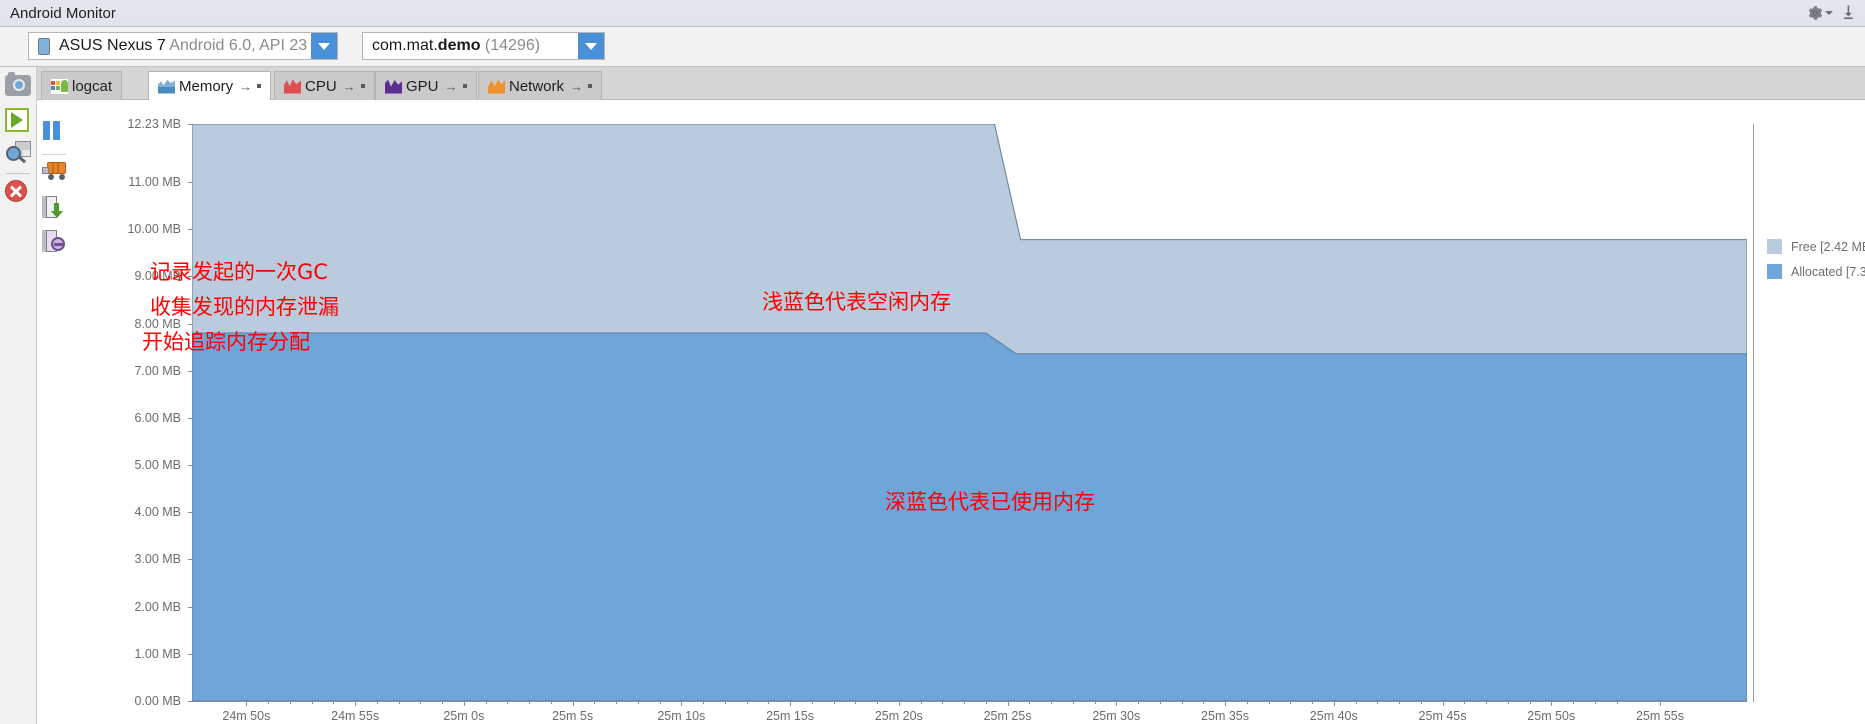 The width and height of the screenshot is (1865, 724). What do you see at coordinates (157, 465) in the screenshot?
I see `y-axis-tick-label: 5.00 MB` at bounding box center [157, 465].